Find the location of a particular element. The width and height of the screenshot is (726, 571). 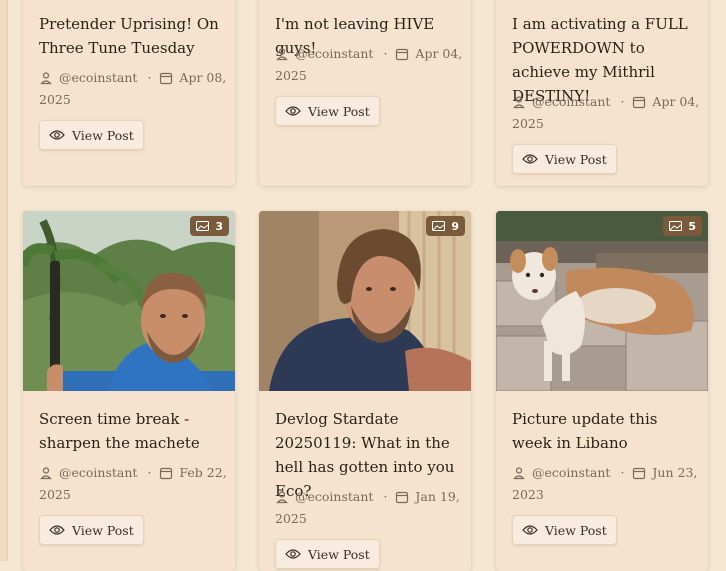

image-count-badge: 5 is located at coordinates (682, 226).